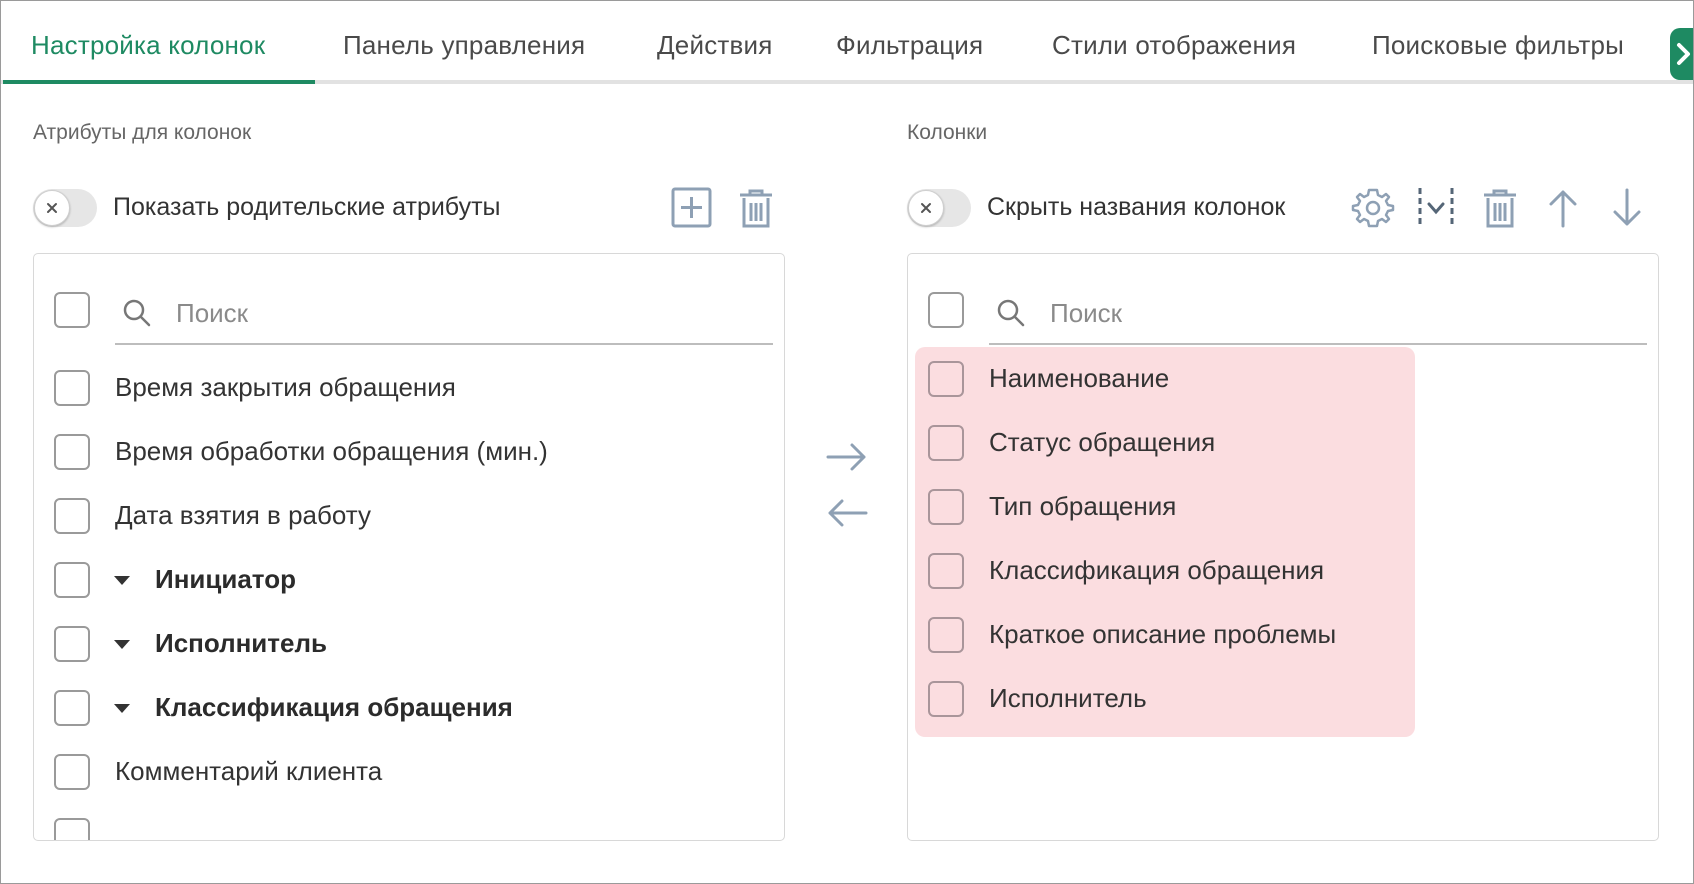 The width and height of the screenshot is (1694, 884). I want to click on list-item: Дата взятия в работу, so click(404, 516).